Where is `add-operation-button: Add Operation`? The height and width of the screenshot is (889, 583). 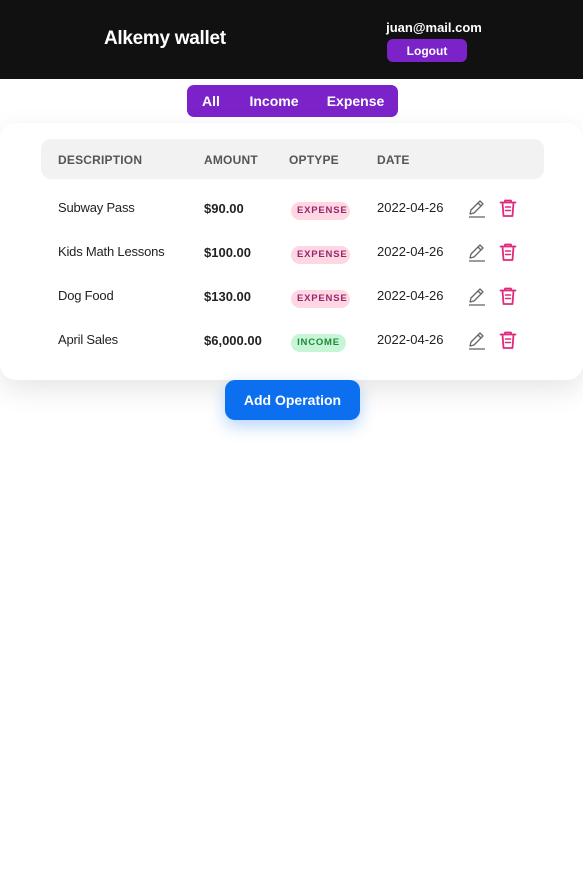
add-operation-button: Add Operation is located at coordinates (292, 400).